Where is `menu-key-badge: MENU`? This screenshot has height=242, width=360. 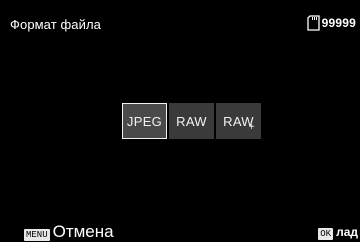 menu-key-badge: MENU is located at coordinates (37, 235).